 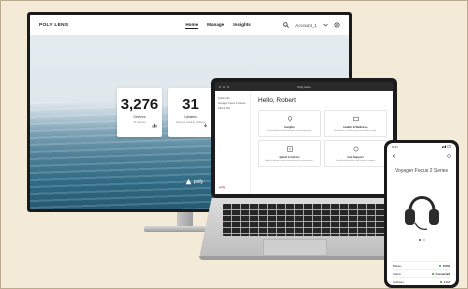 I want to click on nav-home: Home, so click(x=192, y=25).